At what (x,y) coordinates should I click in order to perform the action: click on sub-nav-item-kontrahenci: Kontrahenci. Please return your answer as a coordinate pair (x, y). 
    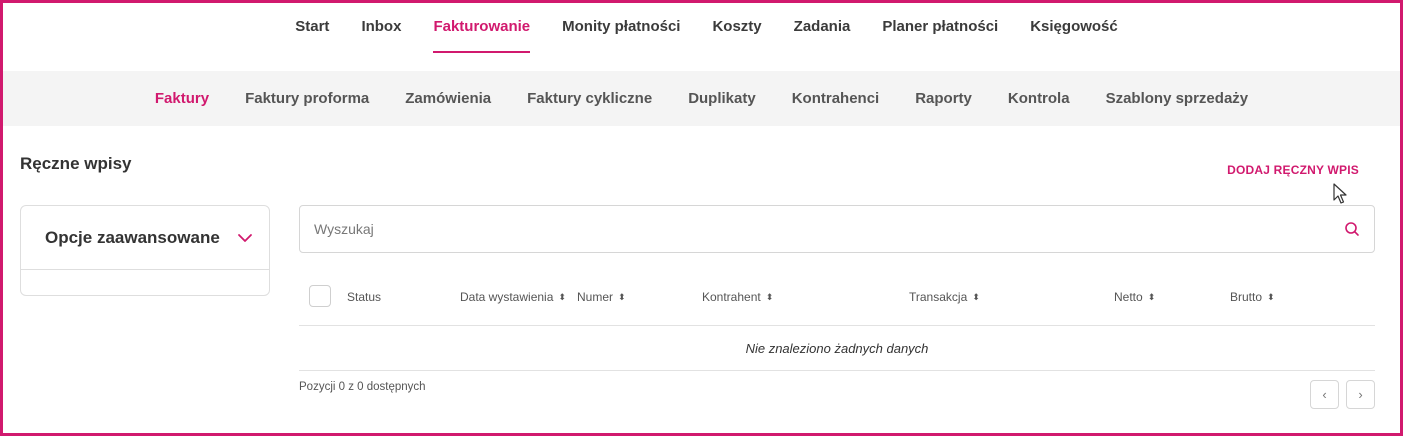
    Looking at the image, I should click on (836, 98).